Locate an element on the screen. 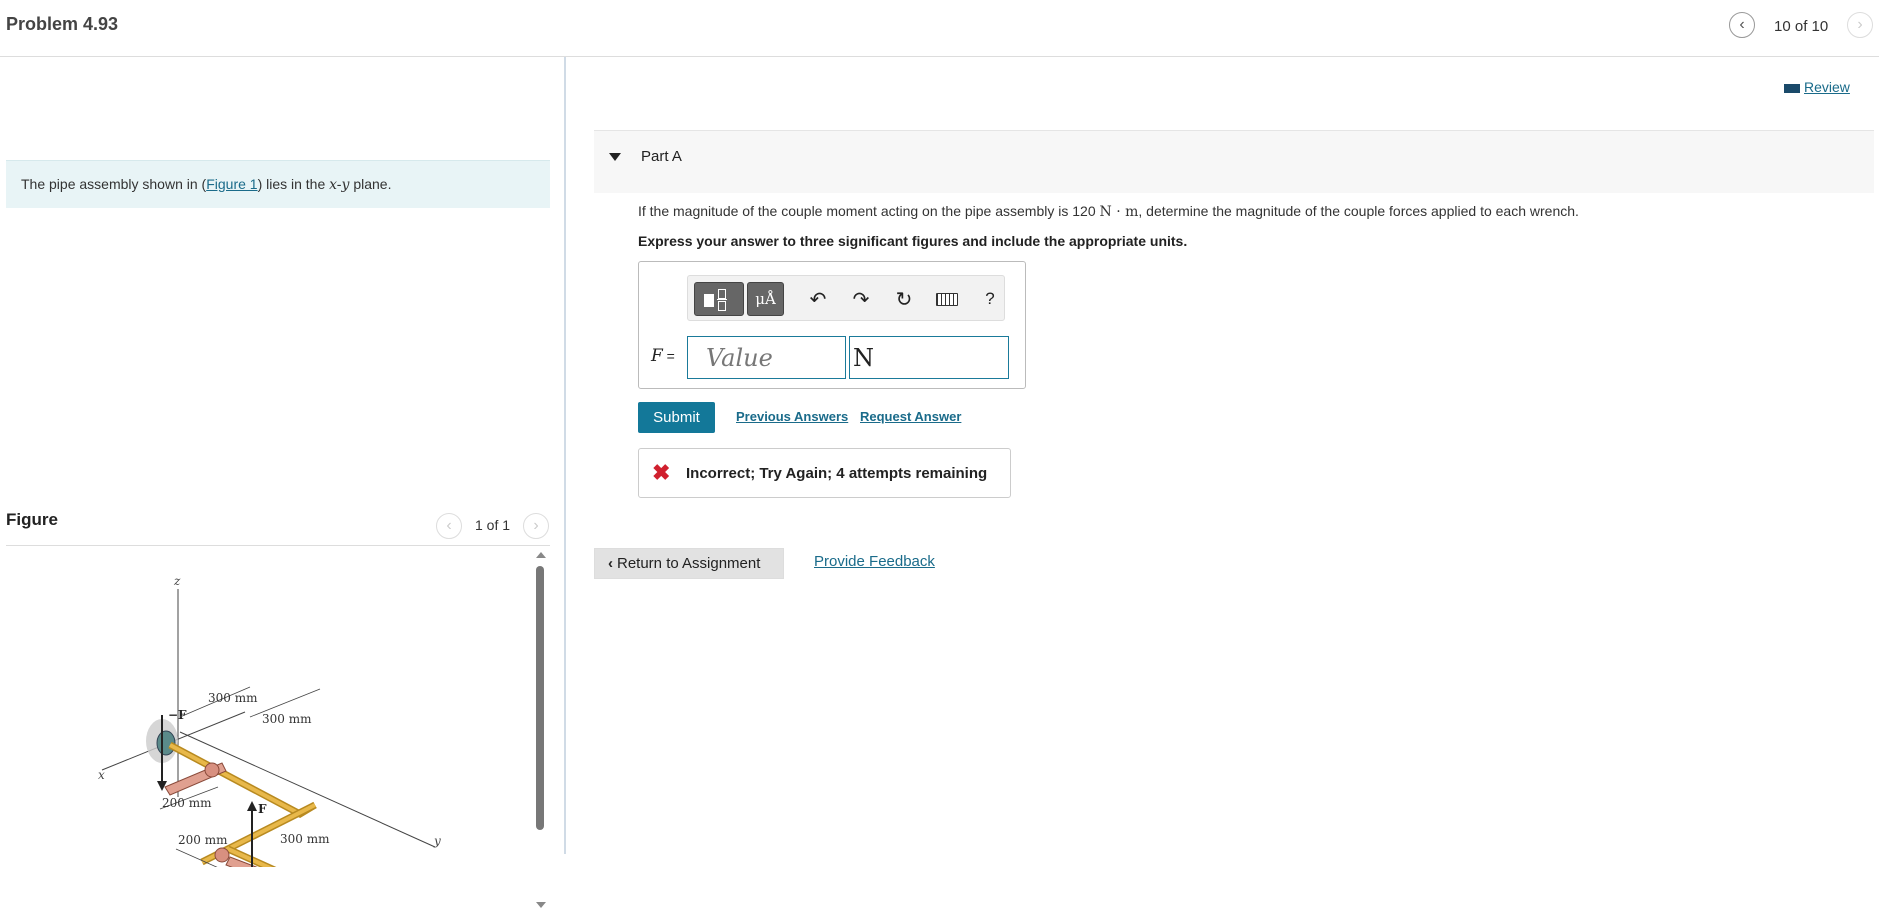 The image size is (1879, 908). collapse-triangle-icon is located at coordinates (615, 157).